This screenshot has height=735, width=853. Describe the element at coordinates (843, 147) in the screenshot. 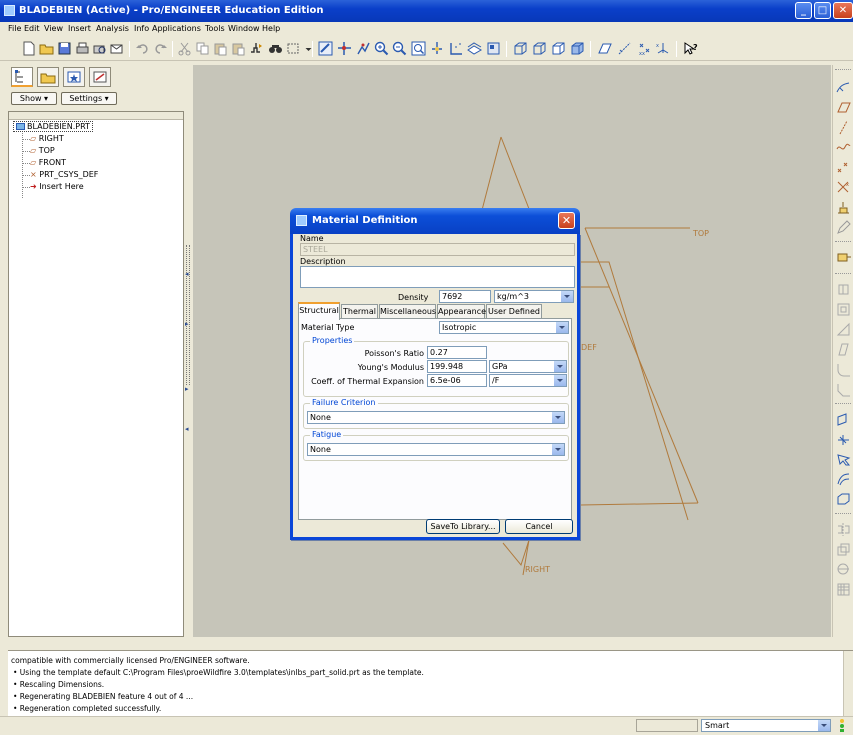

I see `curve-tool-icon` at that location.